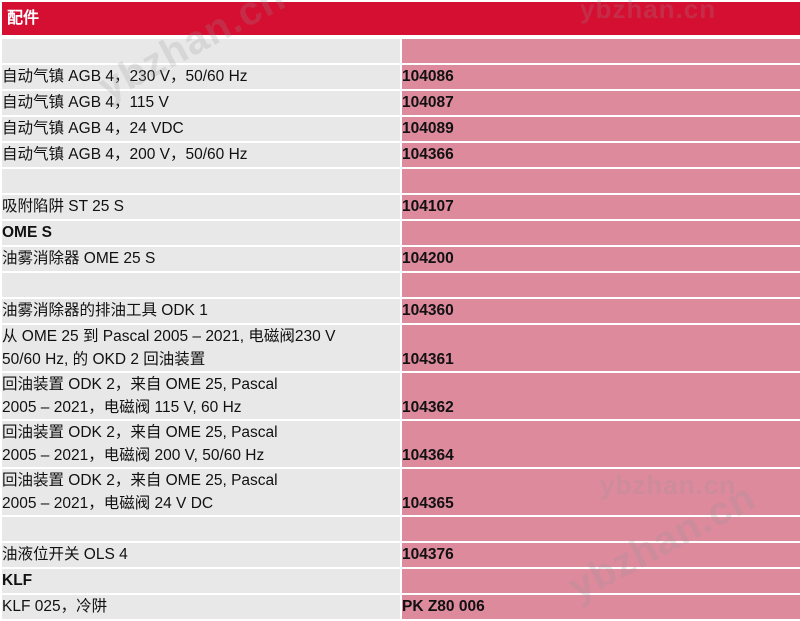  What do you see at coordinates (201, 555) in the screenshot?
I see `part-description: 油液位开关 OLS 4` at bounding box center [201, 555].